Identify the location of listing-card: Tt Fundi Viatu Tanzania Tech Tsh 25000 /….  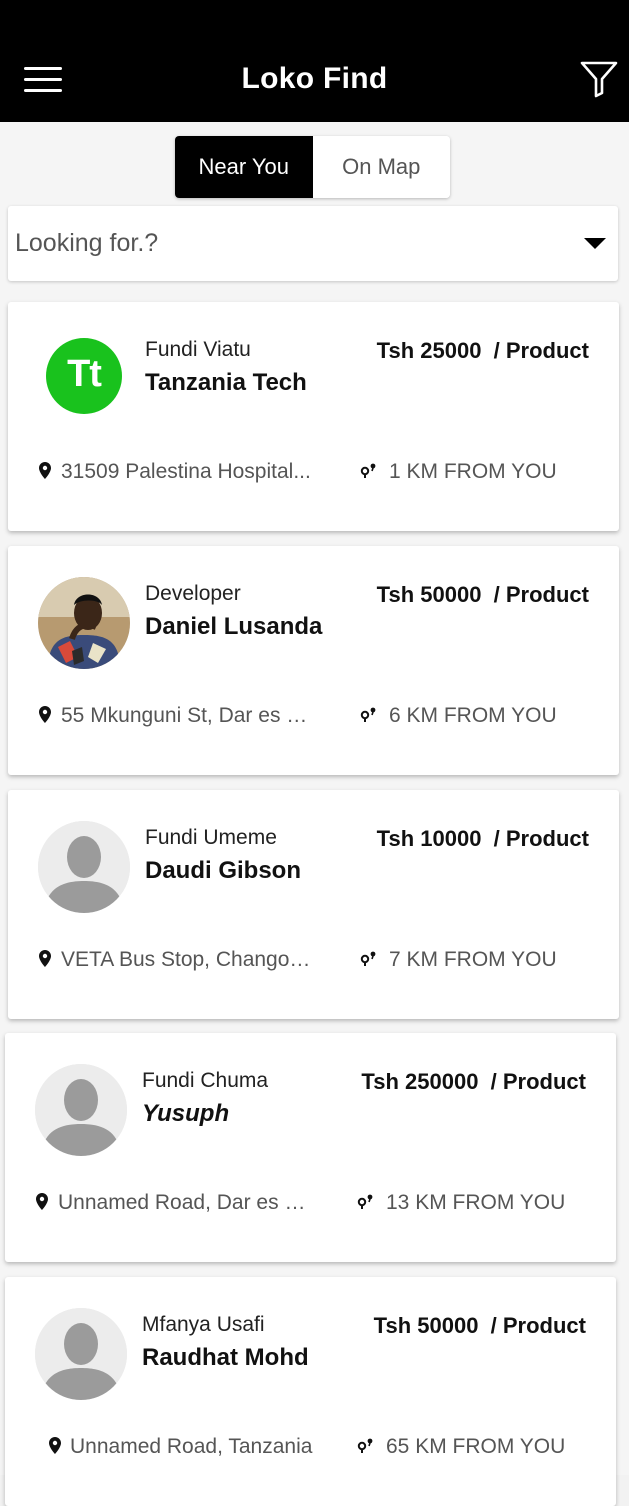
(313, 416).